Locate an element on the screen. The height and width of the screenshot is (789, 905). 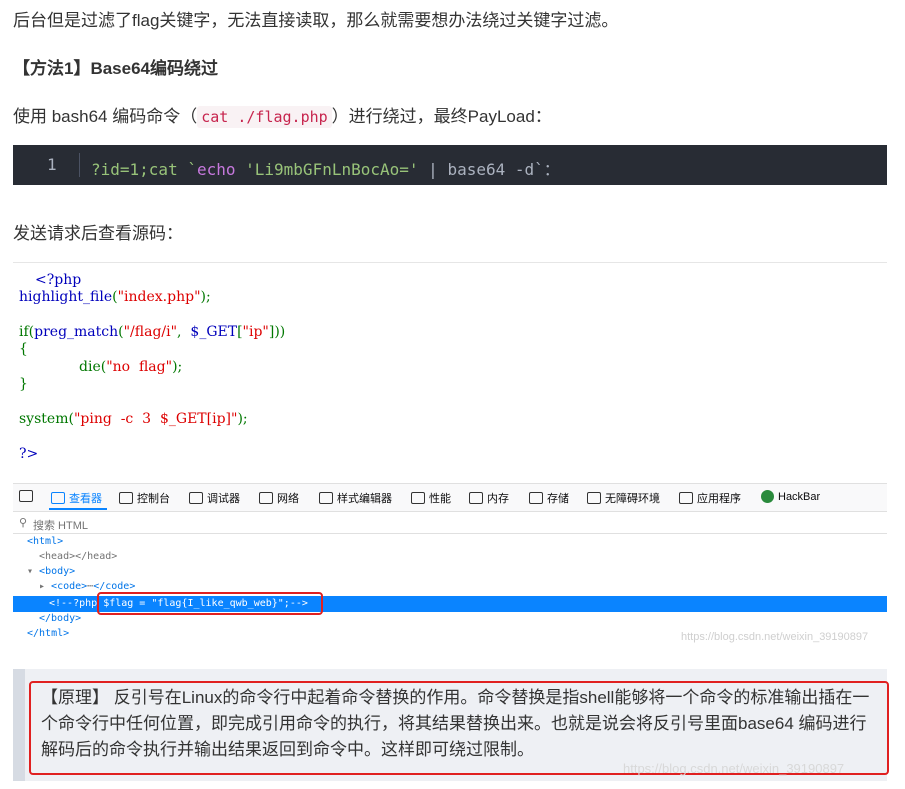
tree-node-label: <head></head> is located at coordinates (78, 556).